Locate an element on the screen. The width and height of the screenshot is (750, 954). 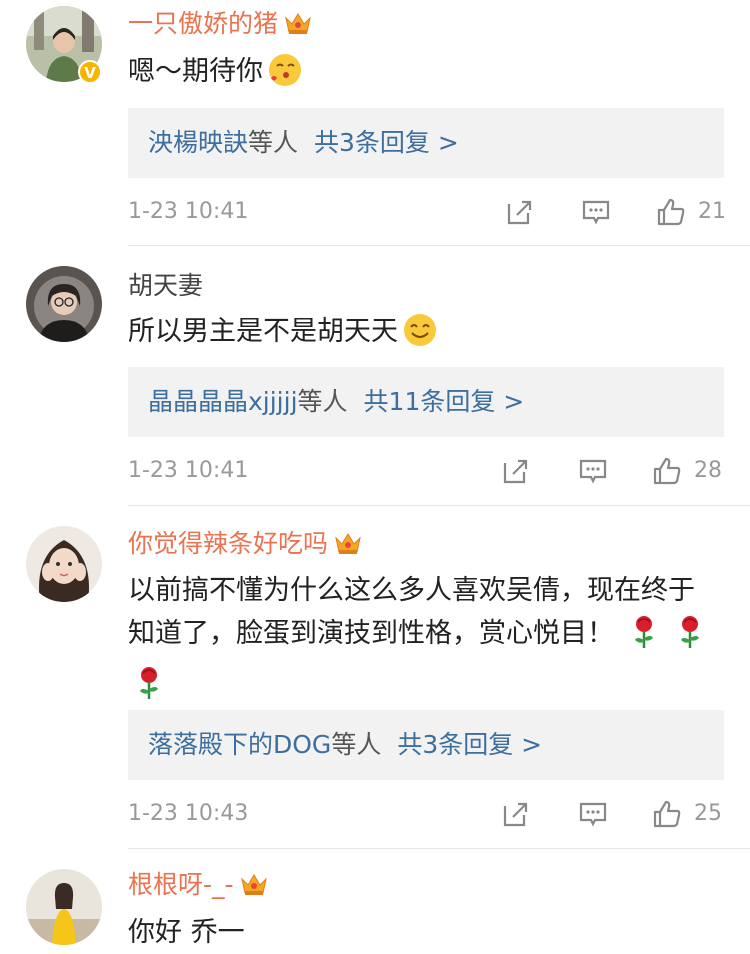
comment-text: 所以男主是不是胡天天 is located at coordinates (423, 335).